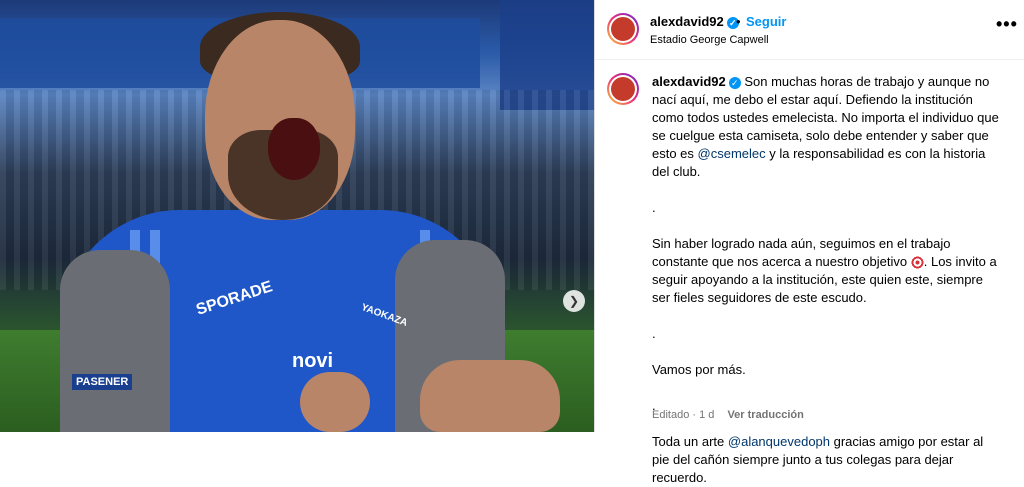 This screenshot has width=1024, height=487. I want to click on caption-avatar, so click(623, 89).